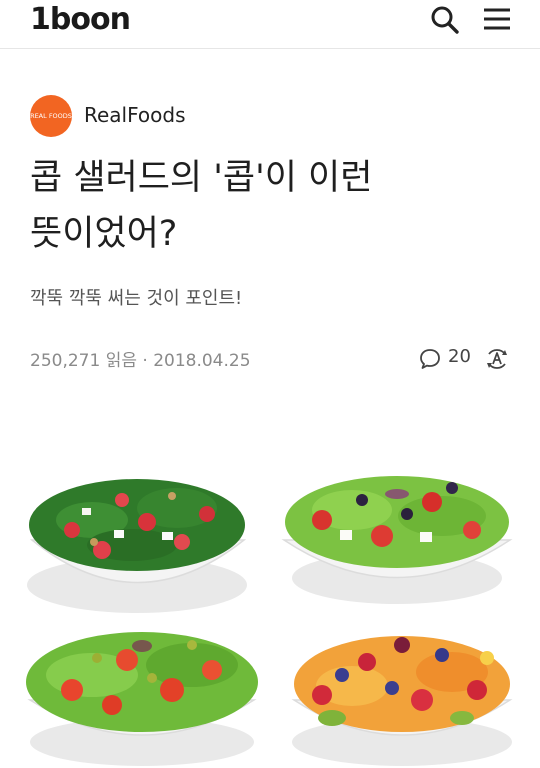  Describe the element at coordinates (135, 115) in the screenshot. I see `author-name: RealFoods` at that location.